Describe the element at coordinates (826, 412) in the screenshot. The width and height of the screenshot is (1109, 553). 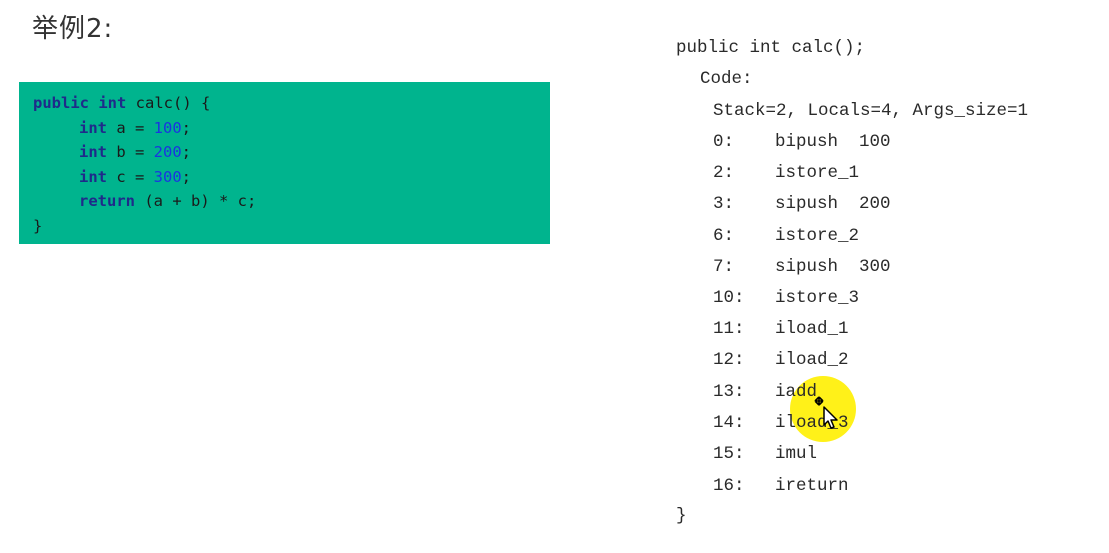
I see `move-cursor-icon` at that location.